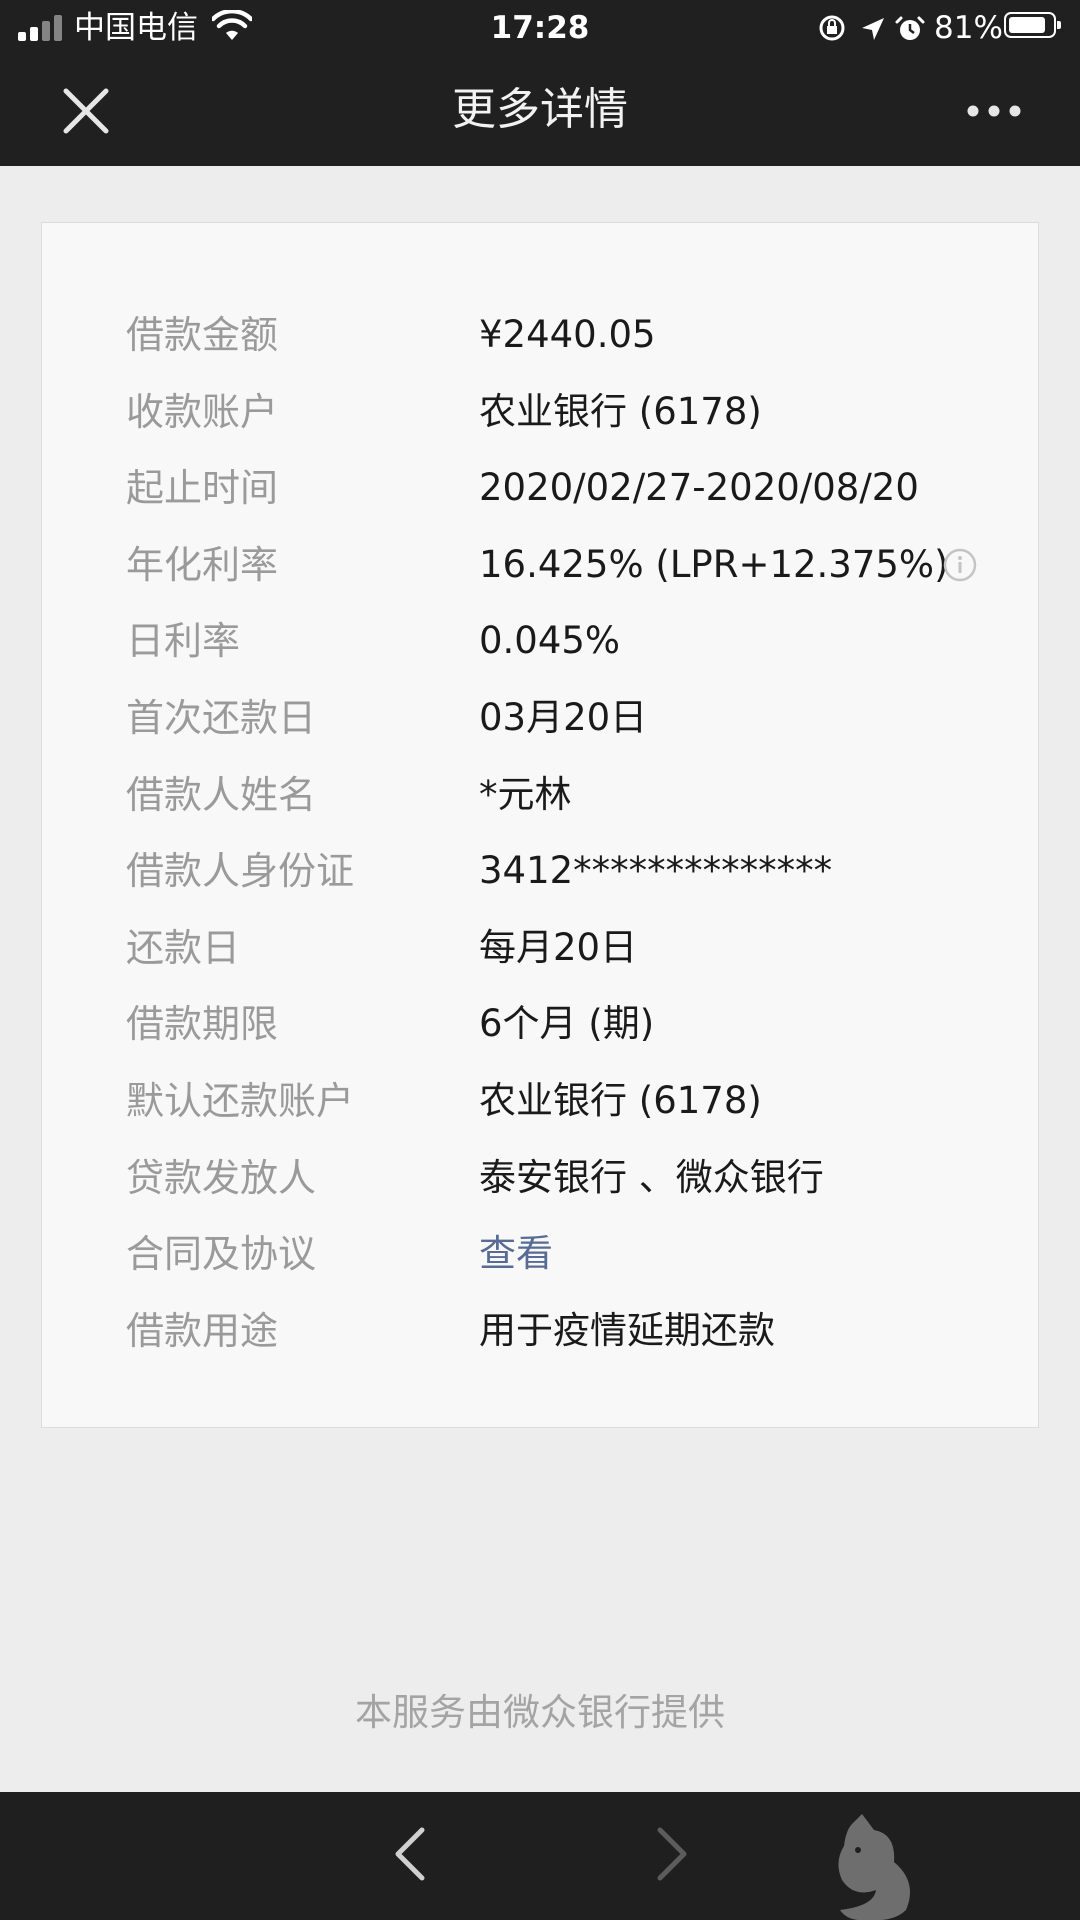 The image size is (1080, 1920). I want to click on detail-label: 首次还款日, so click(221, 717).